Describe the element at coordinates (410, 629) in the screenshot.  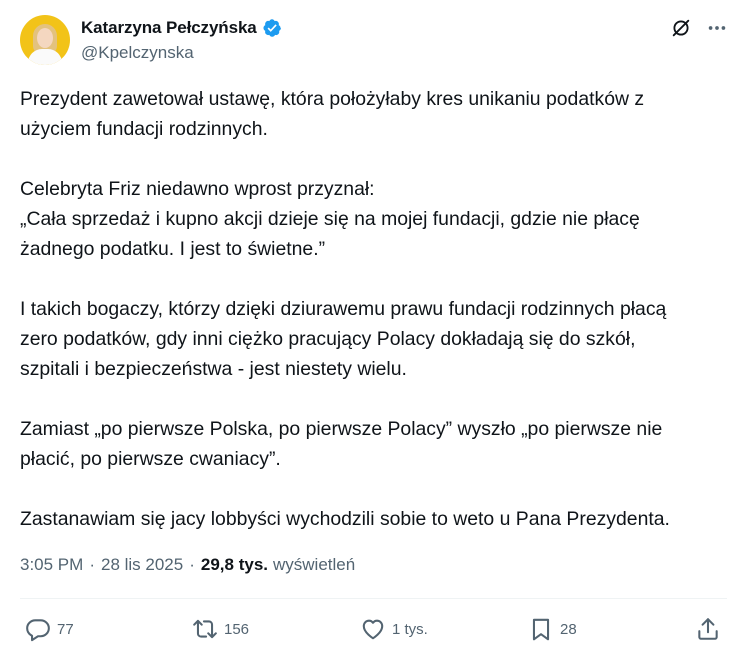
I see `like-count: 1 tys.` at that location.